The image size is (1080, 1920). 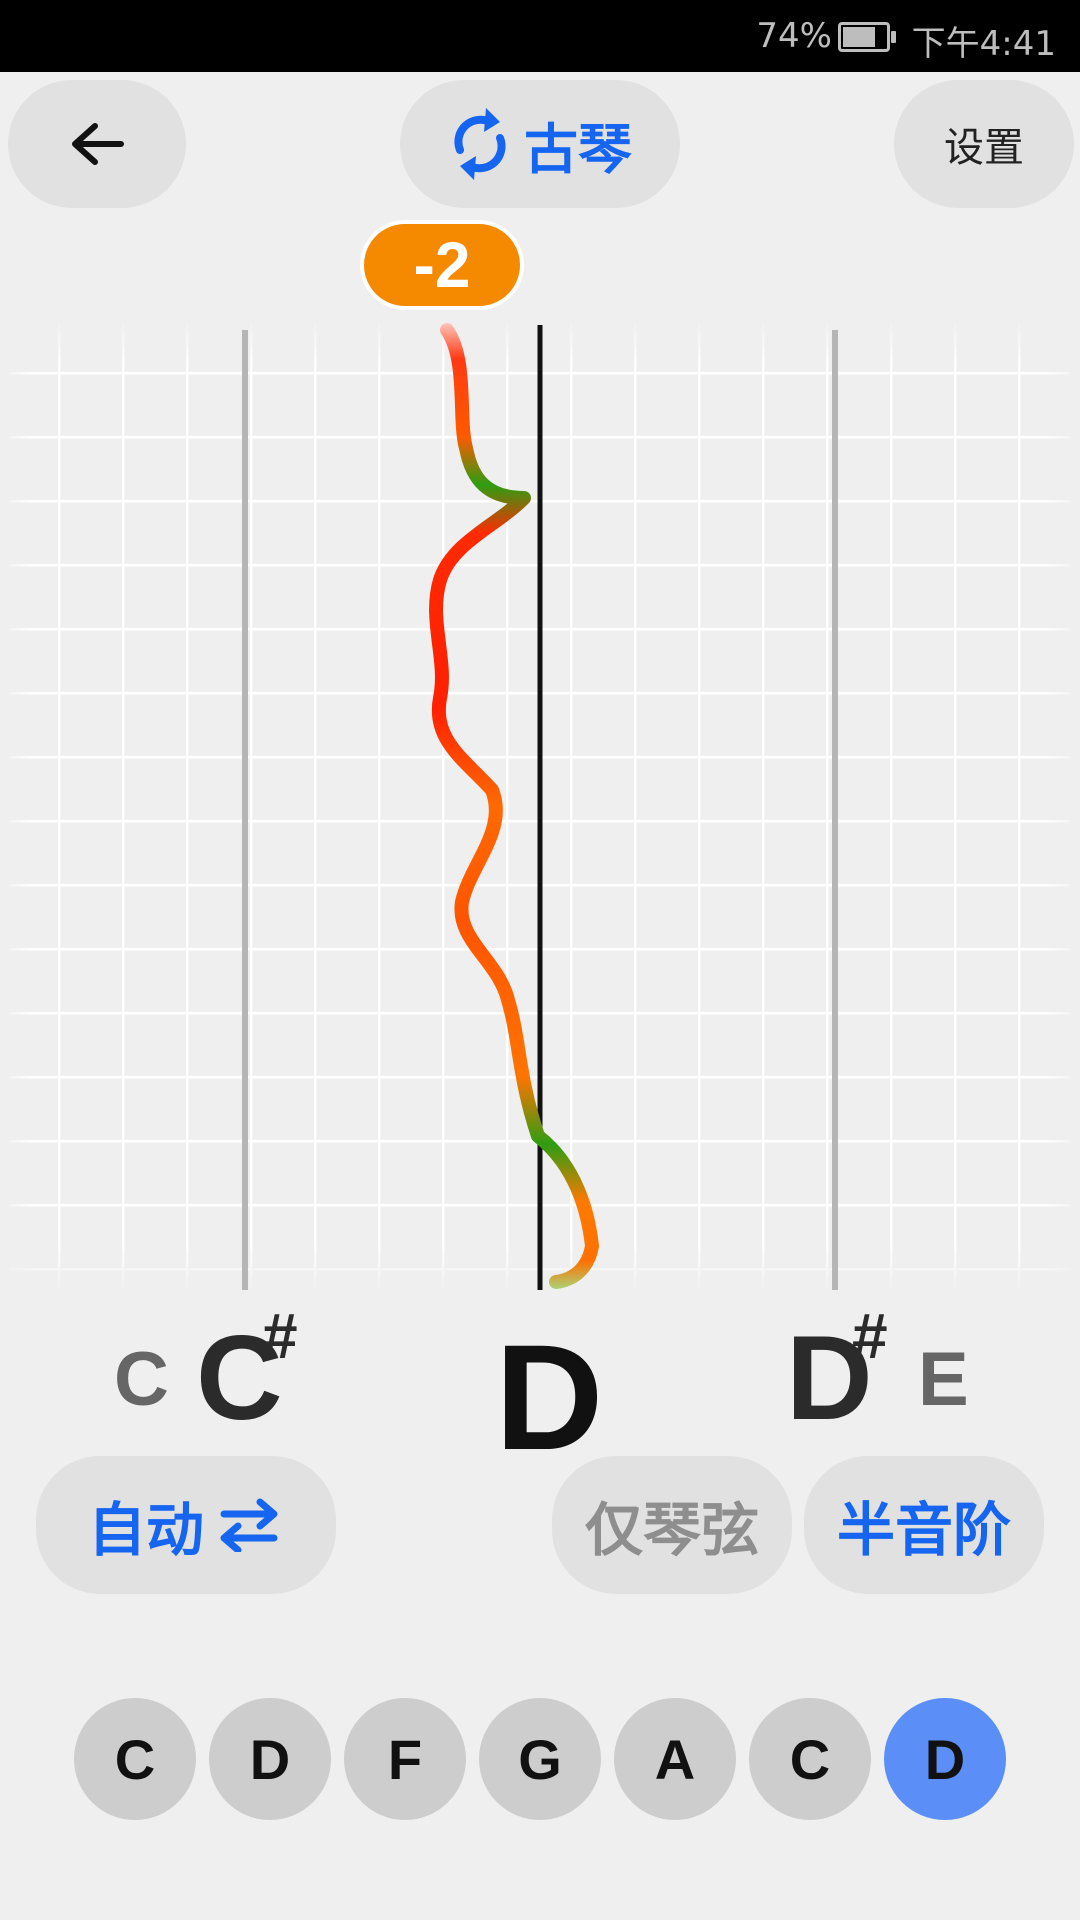 What do you see at coordinates (794, 36) in the screenshot?
I see `battery-percent: 74%` at bounding box center [794, 36].